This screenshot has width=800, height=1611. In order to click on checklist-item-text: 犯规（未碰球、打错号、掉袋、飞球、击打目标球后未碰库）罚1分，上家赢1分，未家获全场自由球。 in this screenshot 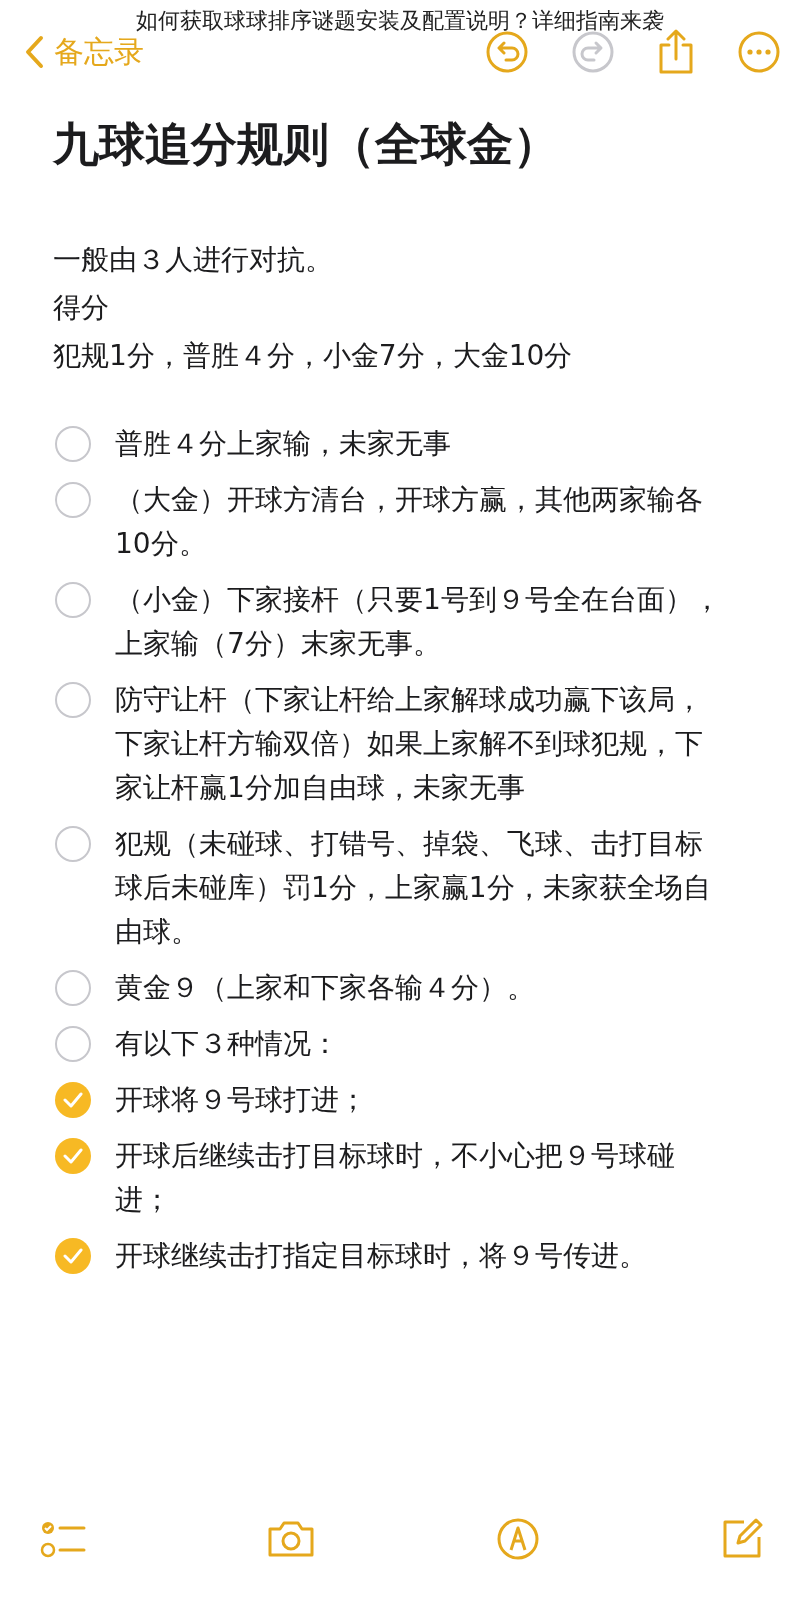, I will do `click(413, 888)`.